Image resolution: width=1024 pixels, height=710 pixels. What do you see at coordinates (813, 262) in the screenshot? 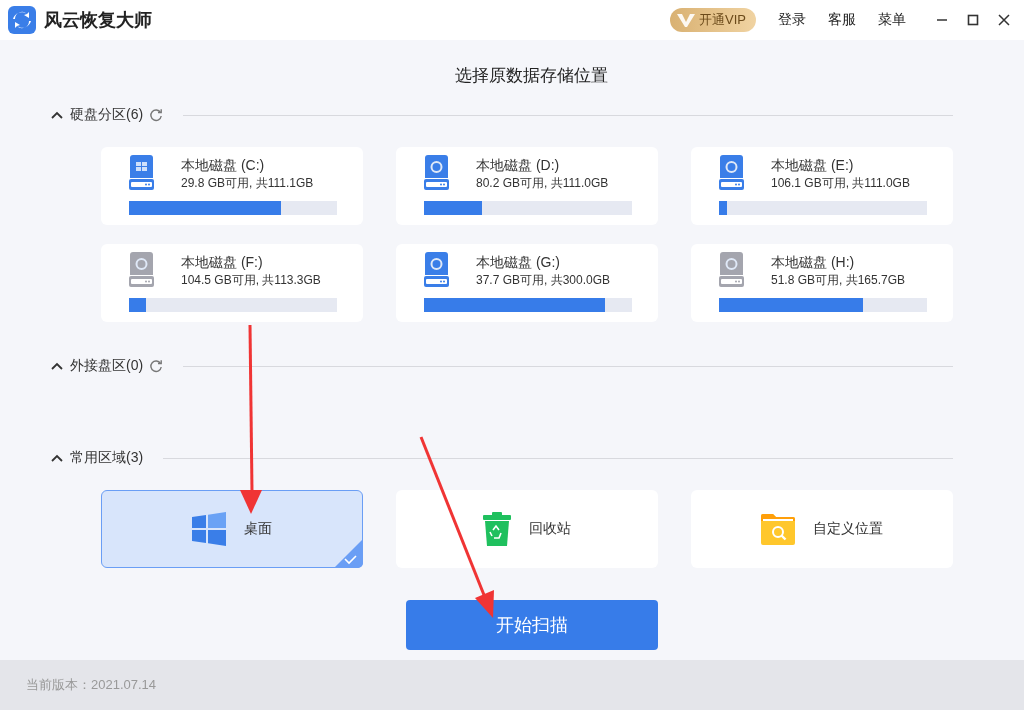
I see `drive-name: 本地磁盘 (H:)` at bounding box center [813, 262].